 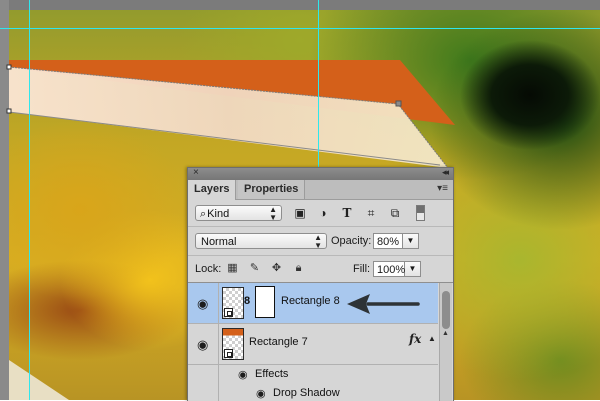 What do you see at coordinates (432, 338) in the screenshot?
I see `expand-effects-icon: ▲` at bounding box center [432, 338].